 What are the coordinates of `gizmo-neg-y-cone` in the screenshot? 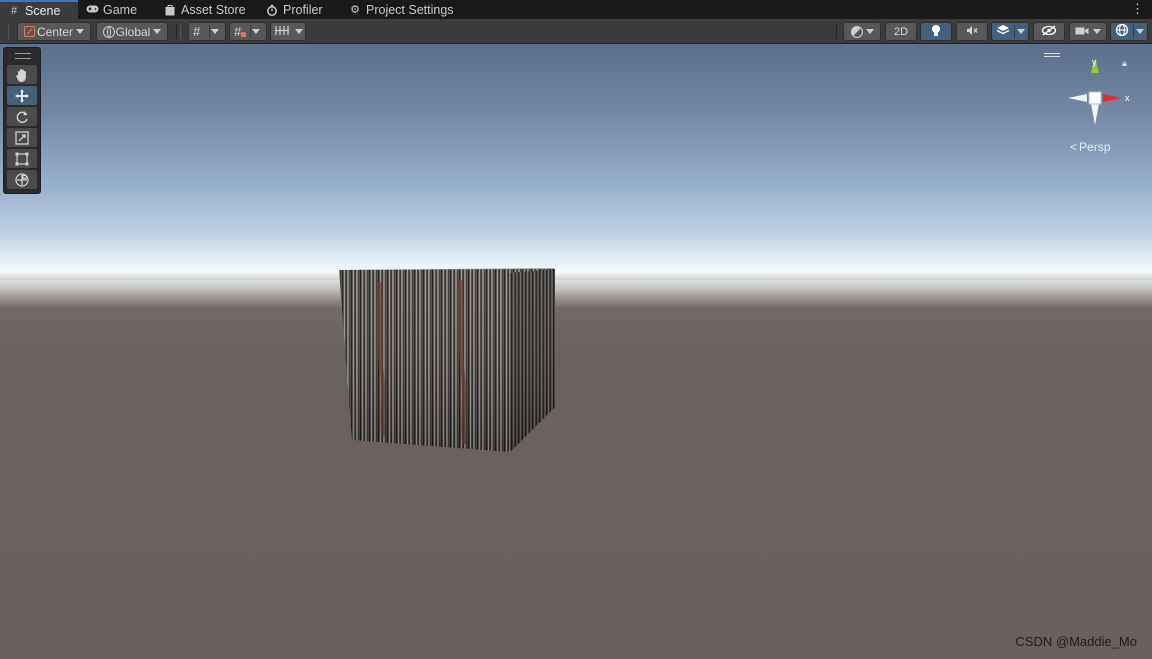 It's located at (1095, 114).